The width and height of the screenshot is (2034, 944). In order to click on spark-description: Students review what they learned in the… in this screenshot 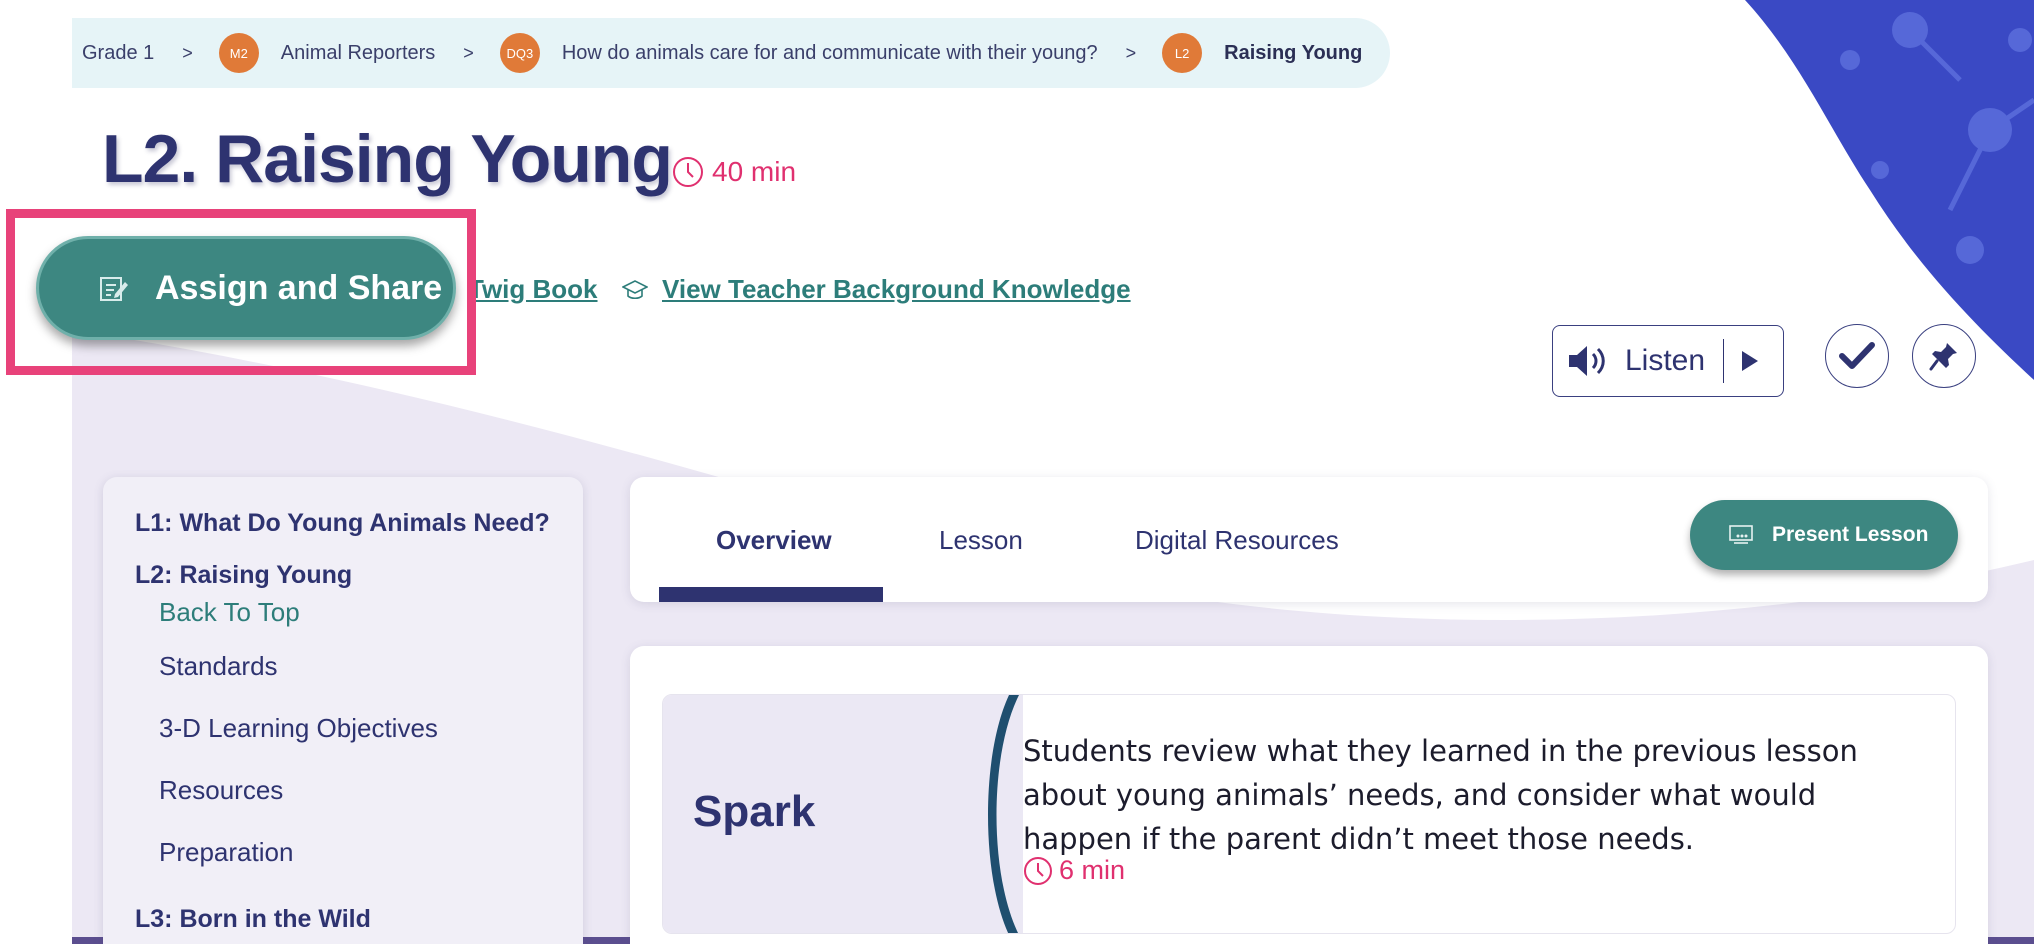, I will do `click(1440, 795)`.